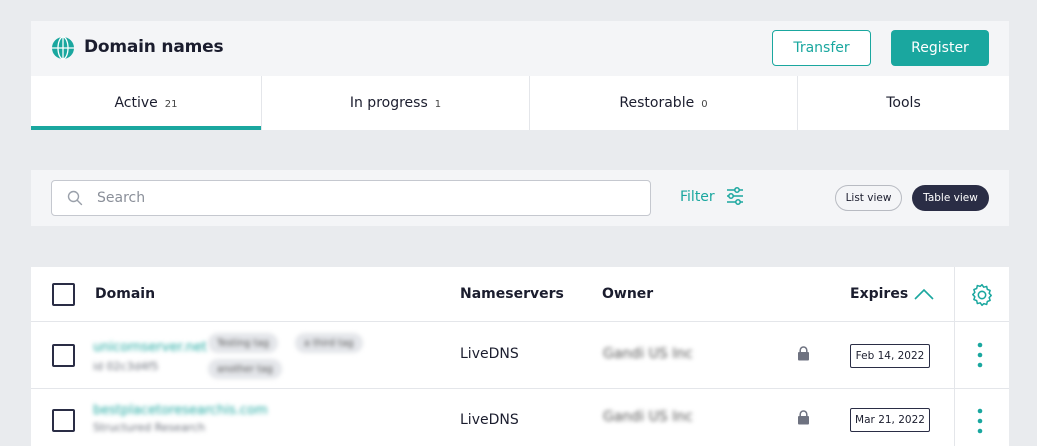 Image resolution: width=1037 pixels, height=446 pixels. I want to click on tab-label: Restorable, so click(657, 103).